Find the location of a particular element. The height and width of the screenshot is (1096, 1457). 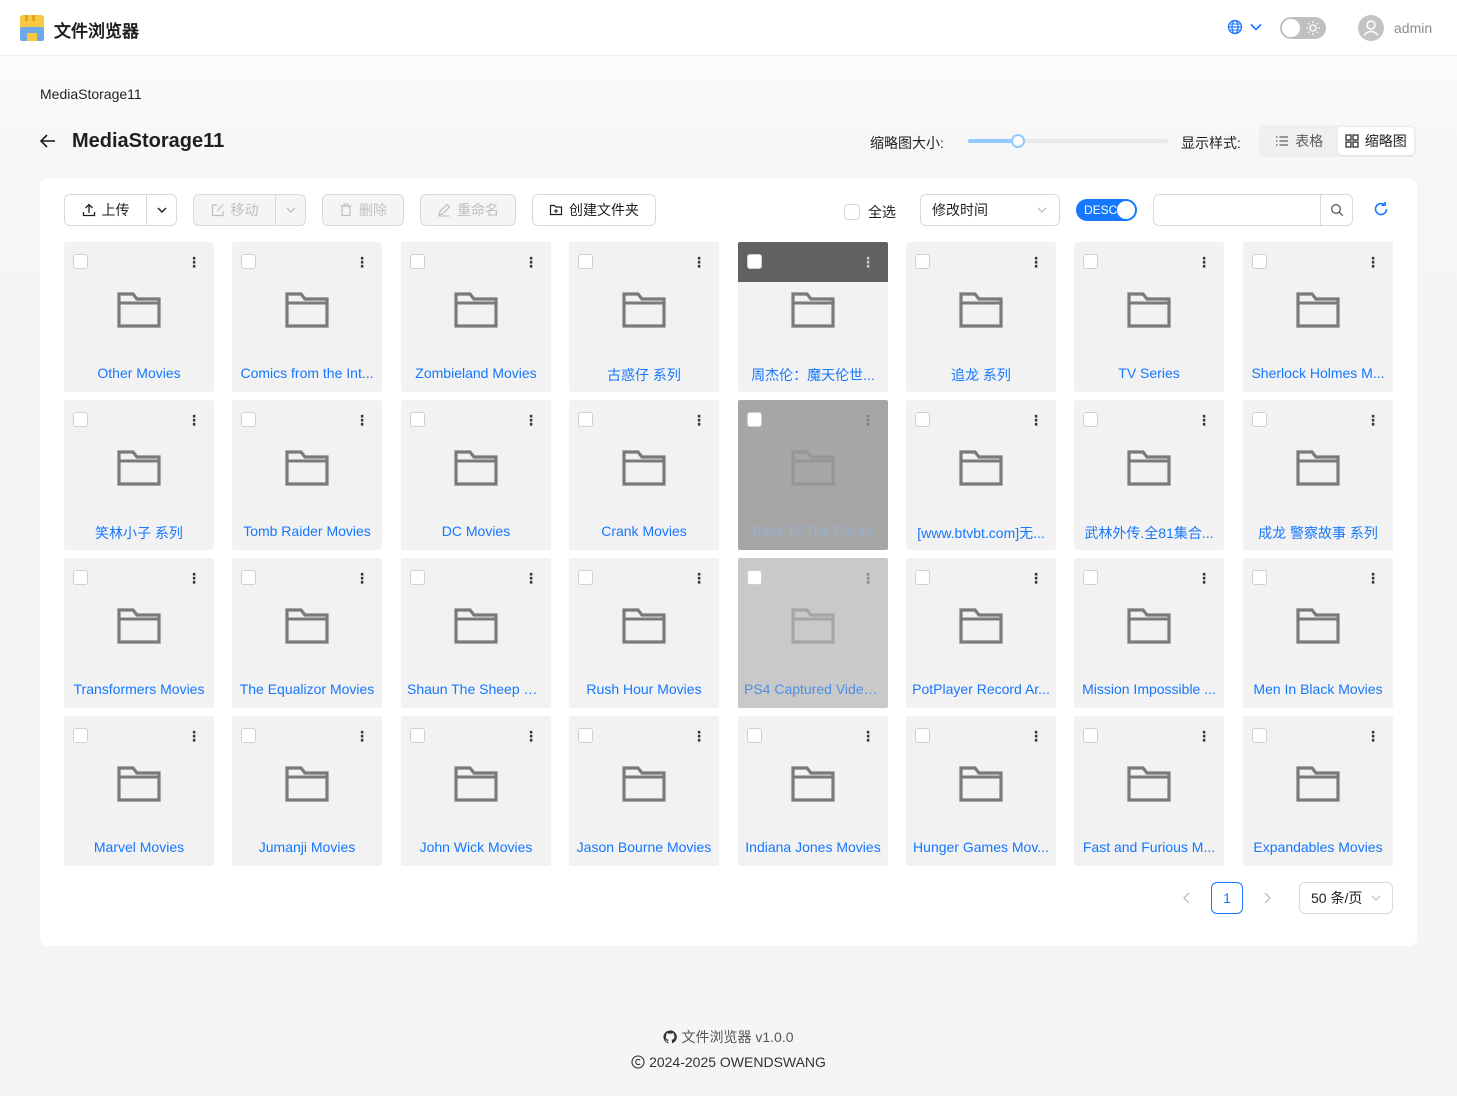

language-selector is located at coordinates (1245, 27).